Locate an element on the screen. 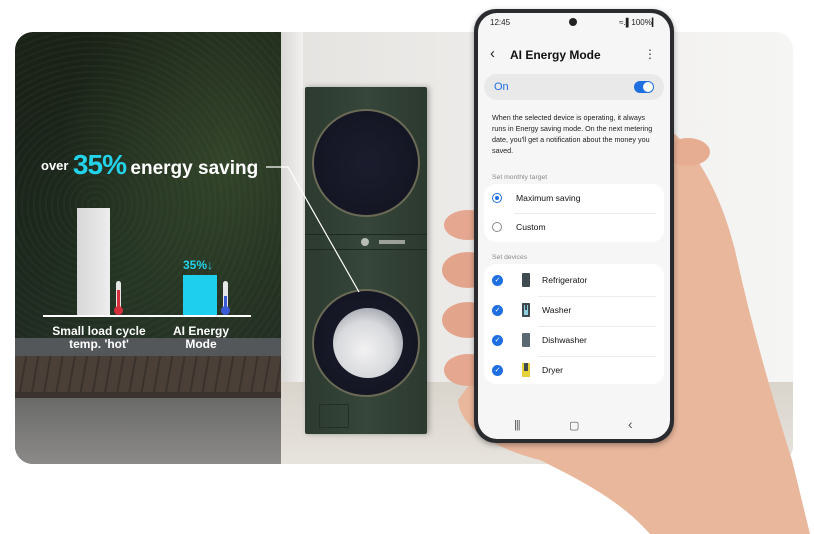 Image resolution: width=814 pixels, height=534 pixels. target-card: Maximum saving Custom is located at coordinates (574, 213).